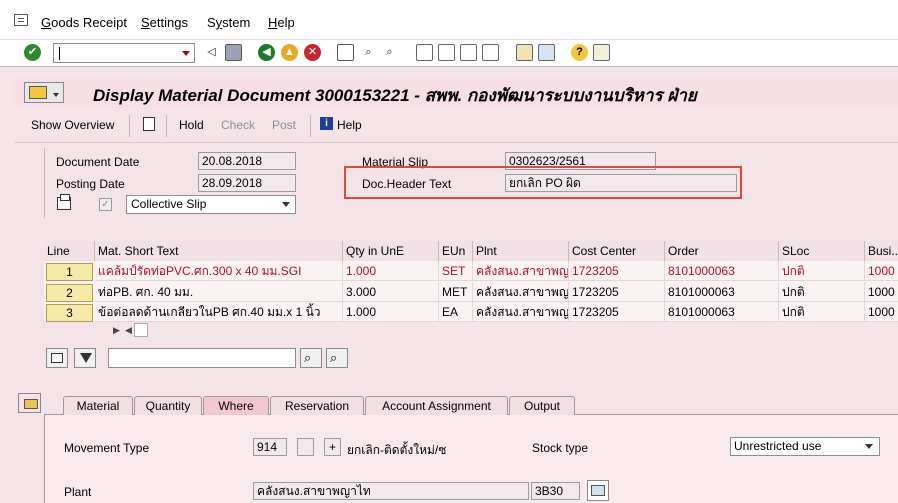 The image size is (898, 503). Describe the element at coordinates (141, 330) in the screenshot. I see `horizontal-scrollbar` at that location.